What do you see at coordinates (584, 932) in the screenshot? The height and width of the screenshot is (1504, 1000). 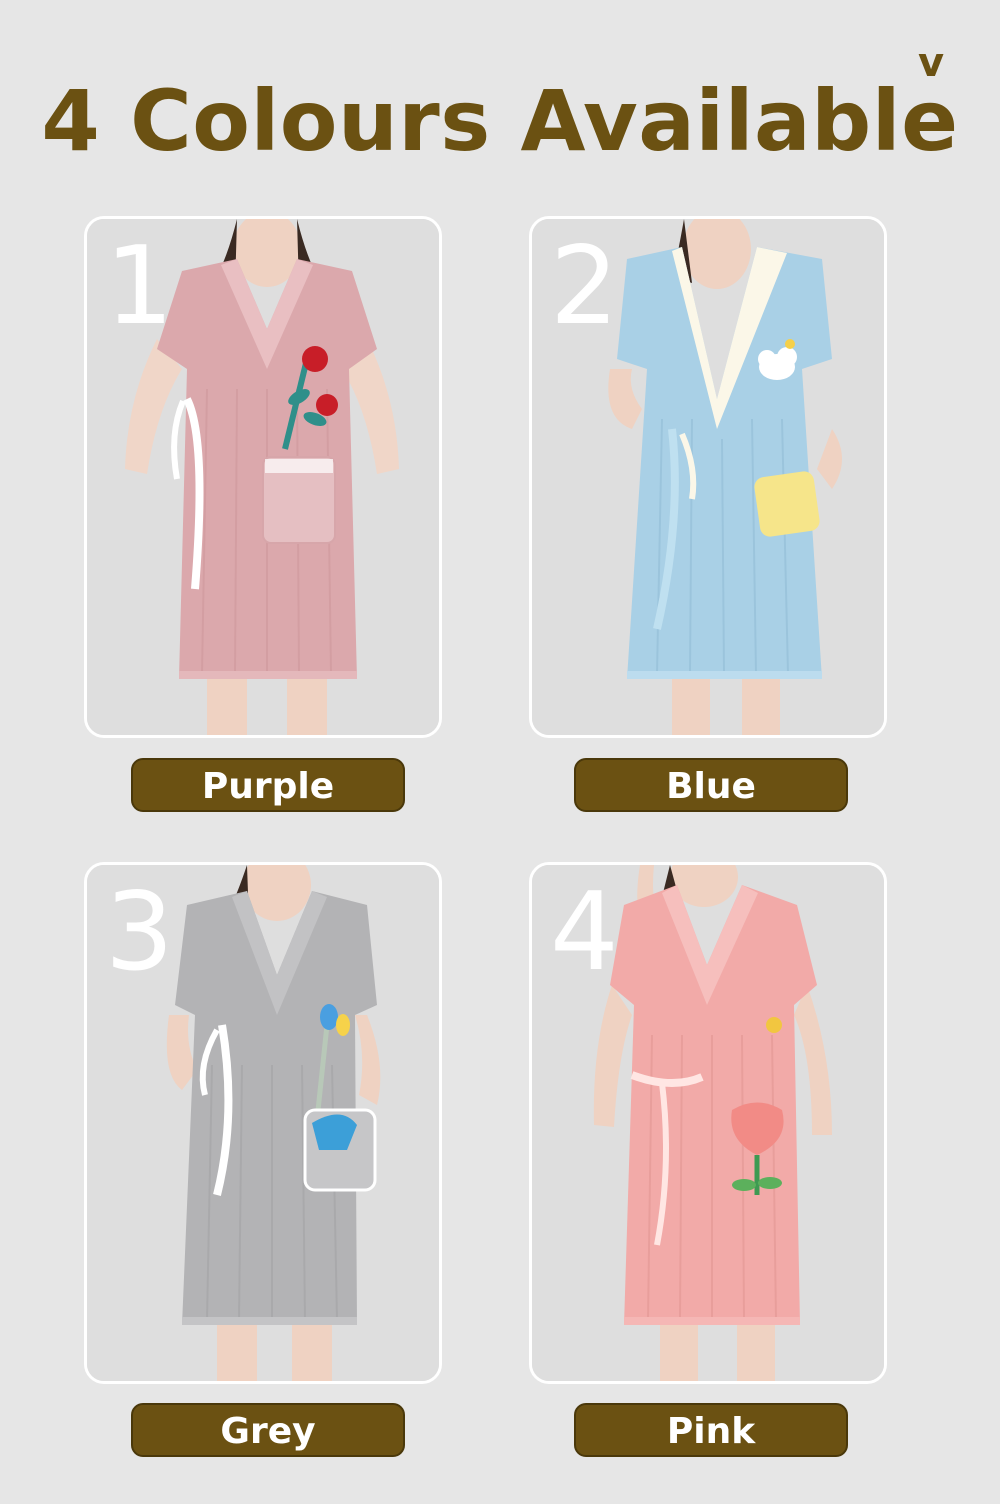 I see `card-number: 4` at bounding box center [584, 932].